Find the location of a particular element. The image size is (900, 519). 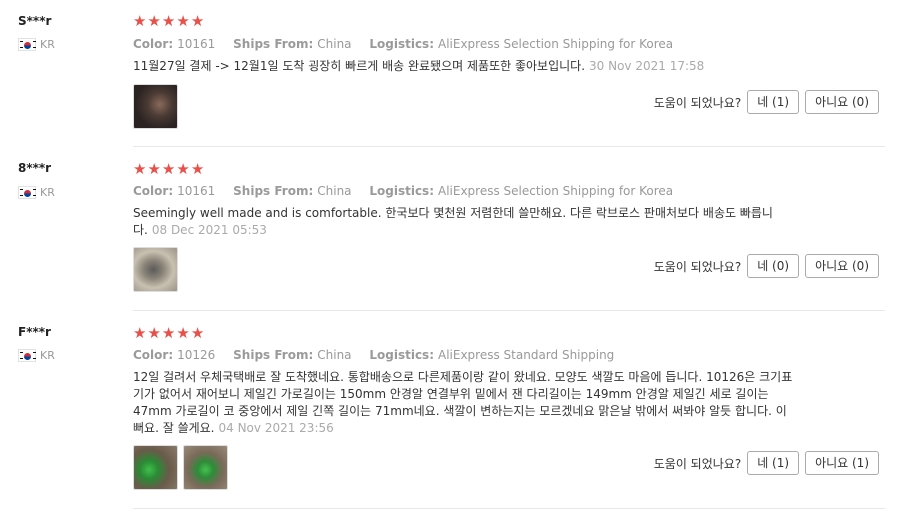

color-value: 10126 is located at coordinates (196, 355).